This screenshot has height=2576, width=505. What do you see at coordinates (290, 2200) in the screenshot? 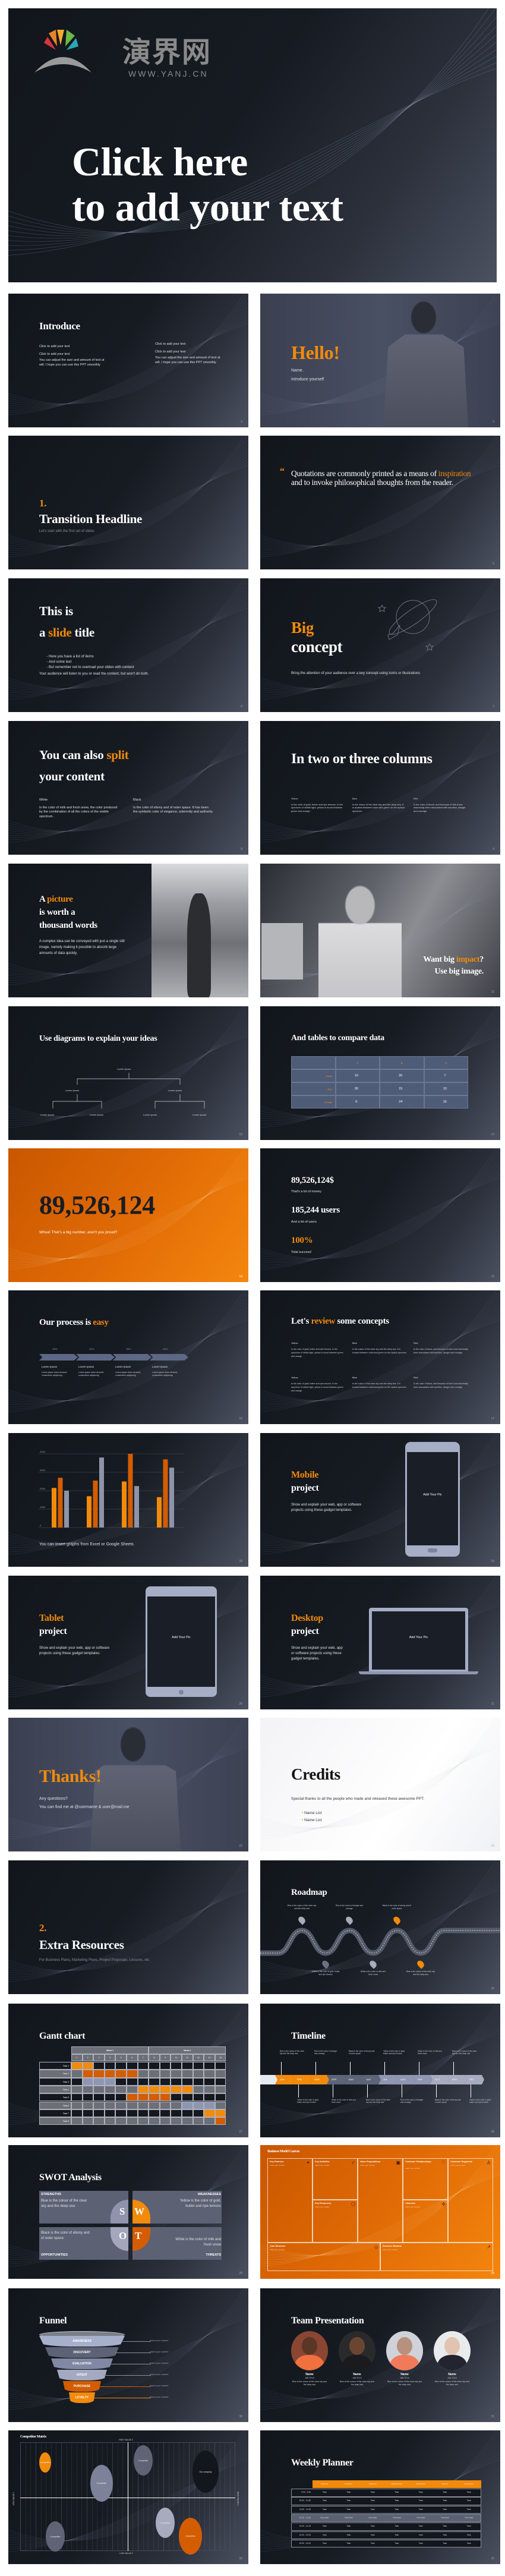
I see `canvas-block: Key Partners Insert your content ⚭` at bounding box center [290, 2200].